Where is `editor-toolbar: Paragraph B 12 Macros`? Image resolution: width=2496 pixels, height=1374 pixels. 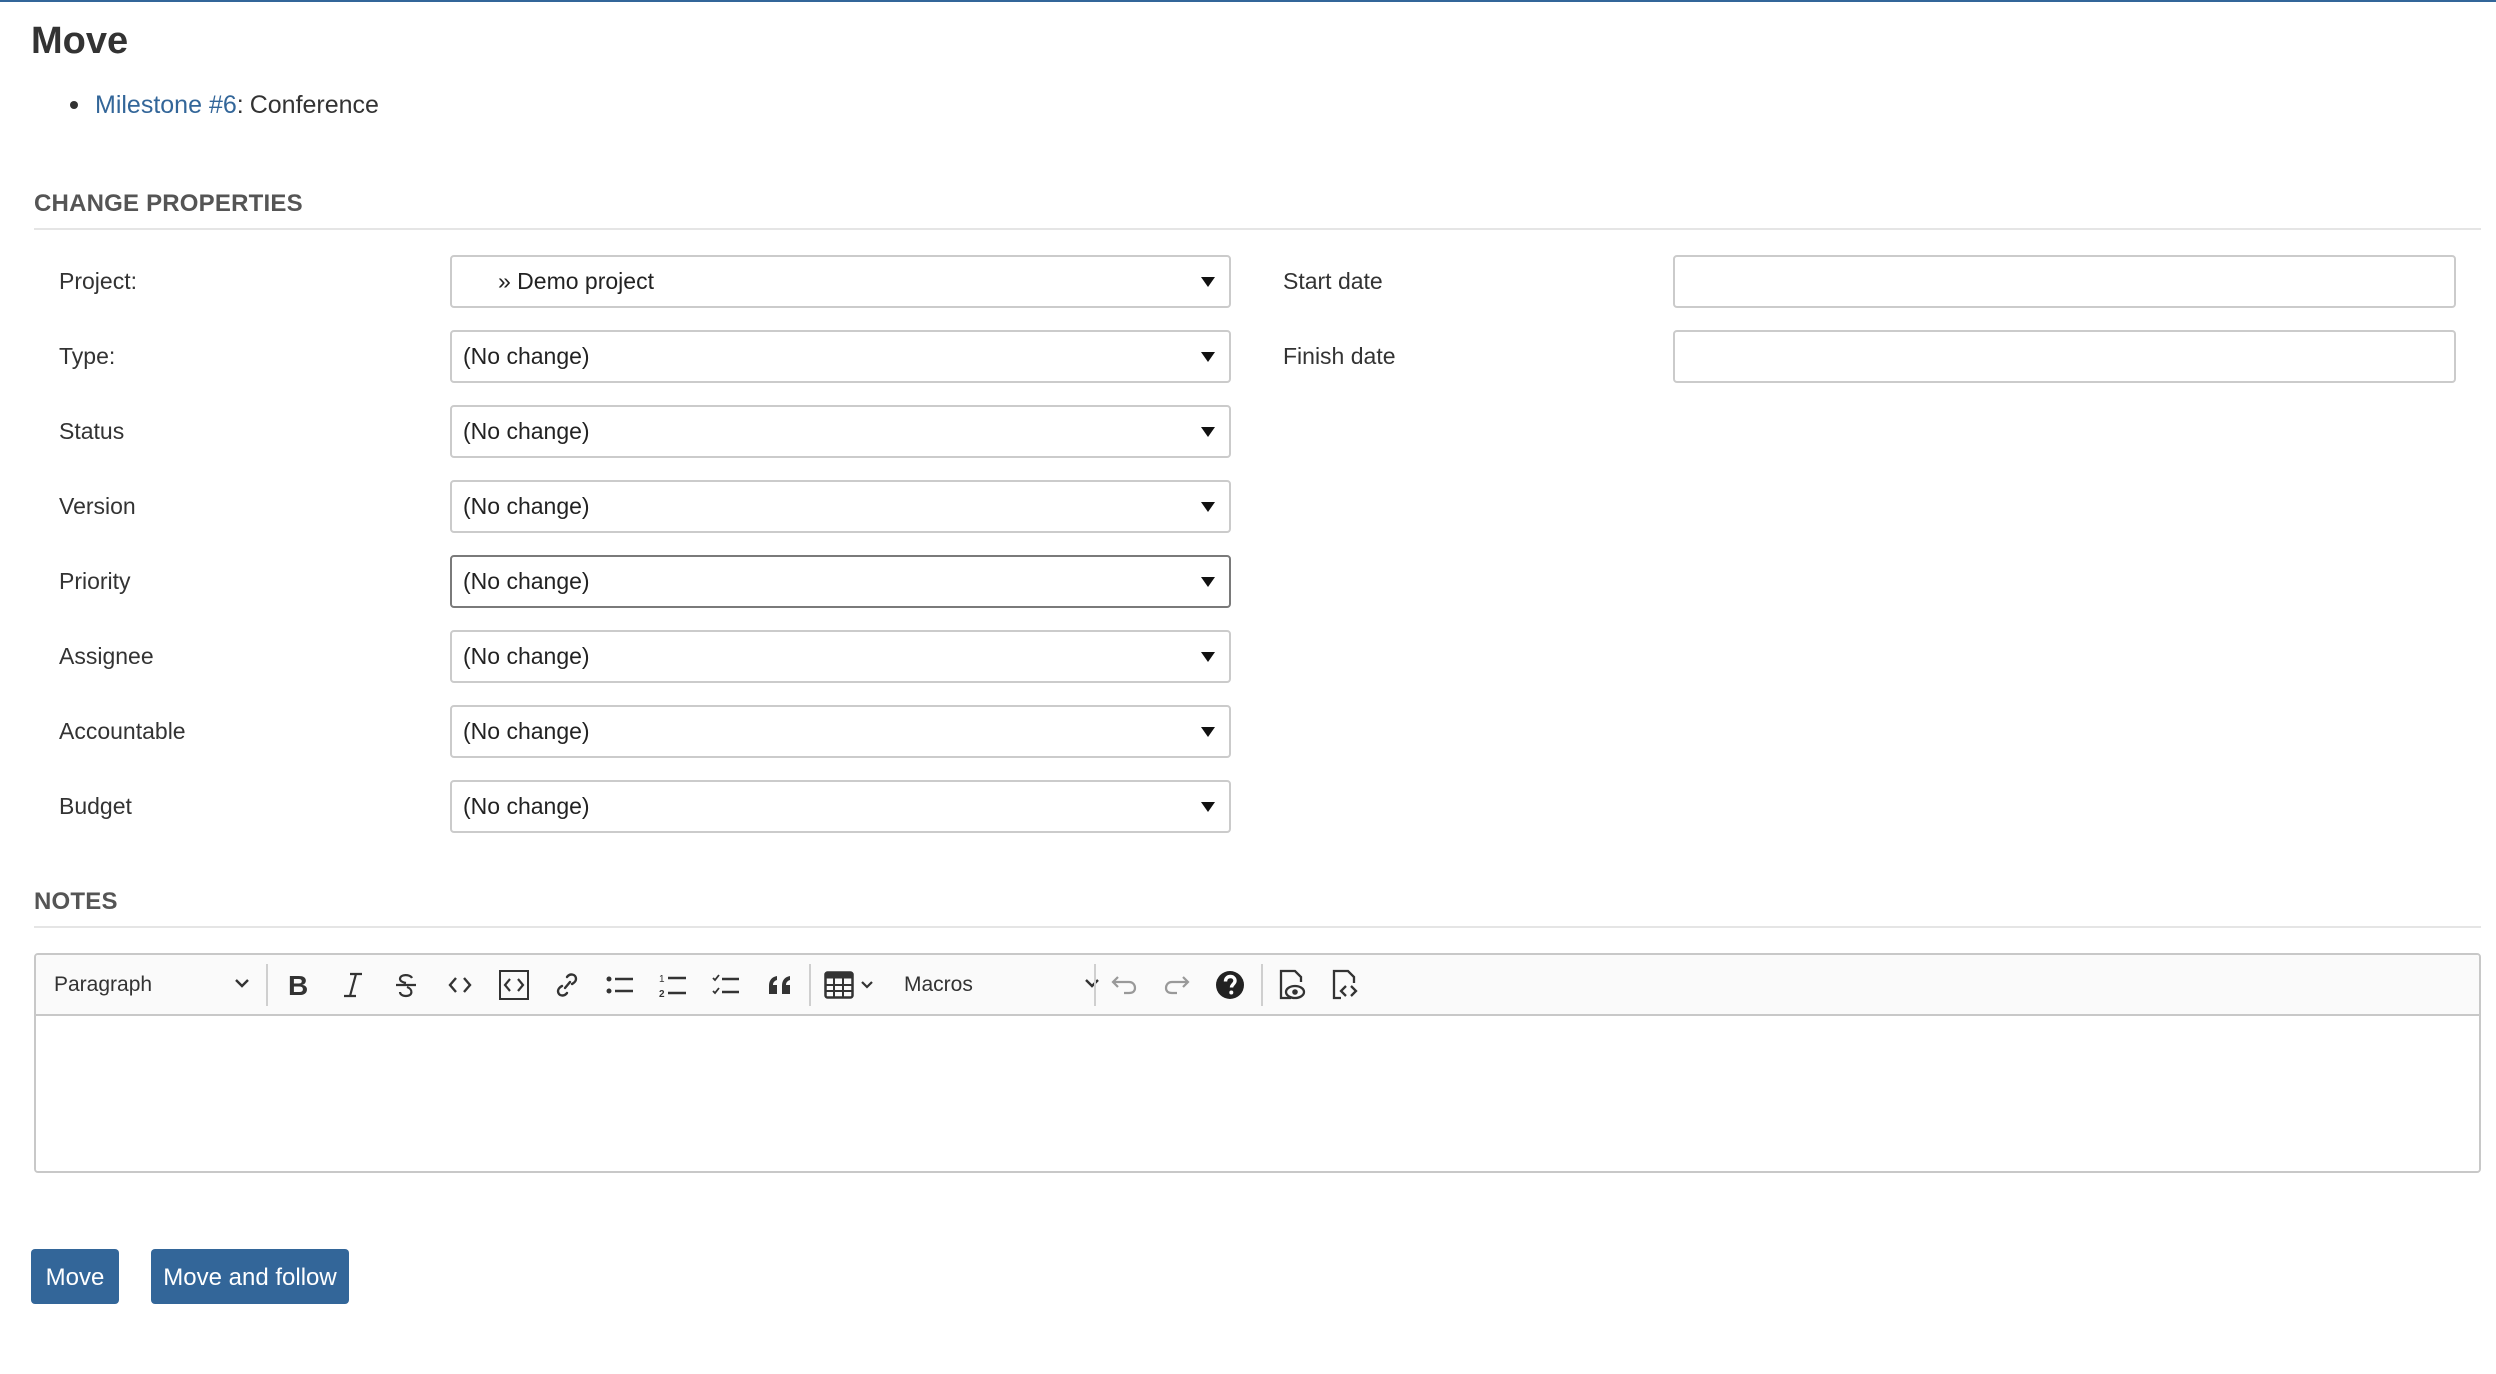
editor-toolbar: Paragraph B 12 Macros is located at coordinates (1257, 985).